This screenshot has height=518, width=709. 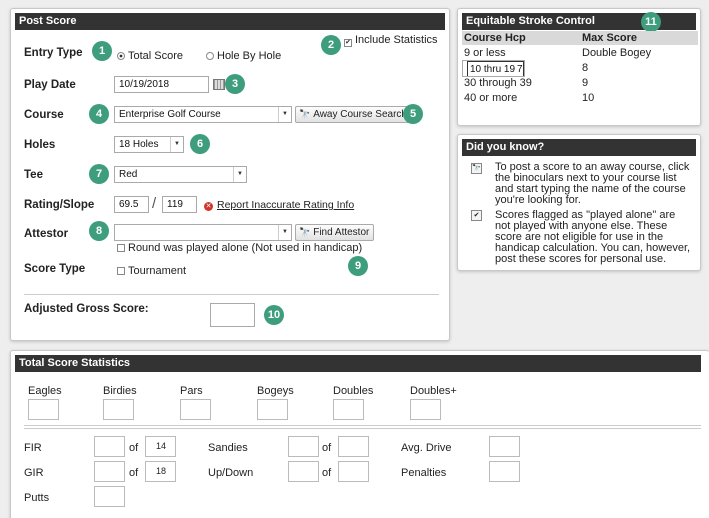 I want to click on entry-type-label: Entry Type, so click(x=53, y=53).